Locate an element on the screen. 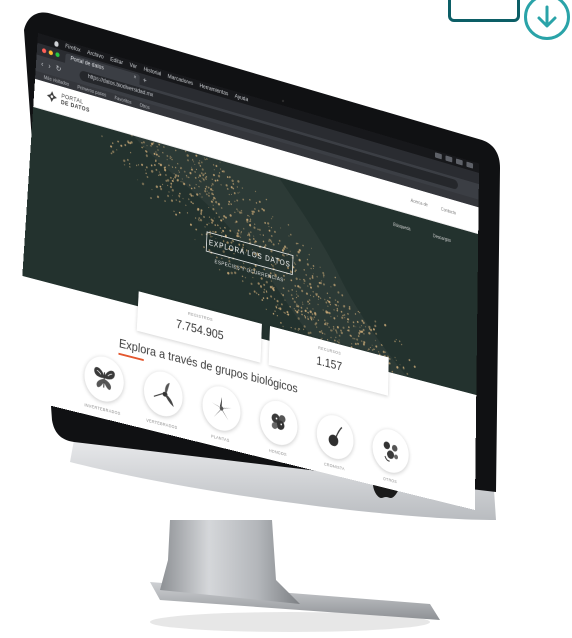  forward-icon: › is located at coordinates (49, 66).